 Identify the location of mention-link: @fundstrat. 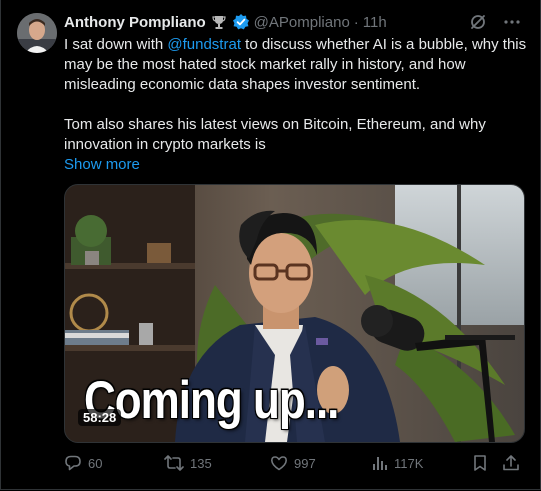
(204, 44).